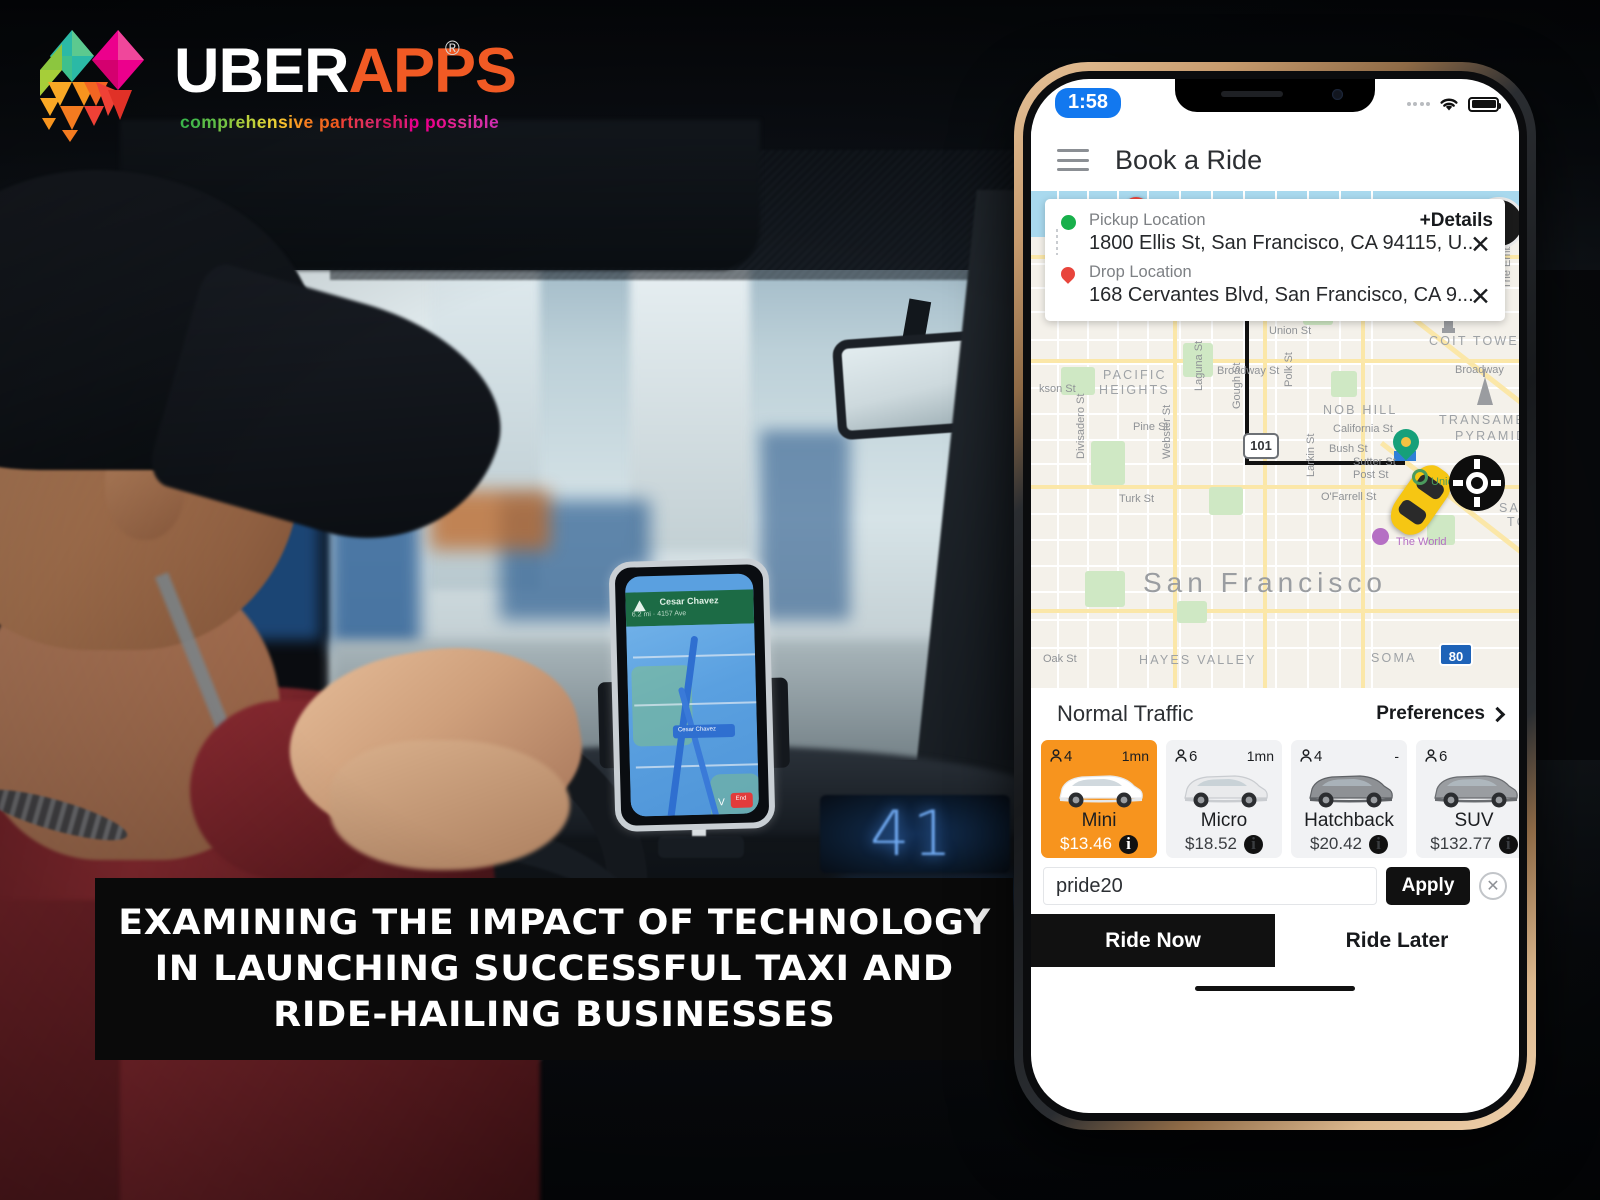 This screenshot has width=1600, height=1200. What do you see at coordinates (1467, 756) in the screenshot?
I see `vehicle-card-top: 6` at bounding box center [1467, 756].